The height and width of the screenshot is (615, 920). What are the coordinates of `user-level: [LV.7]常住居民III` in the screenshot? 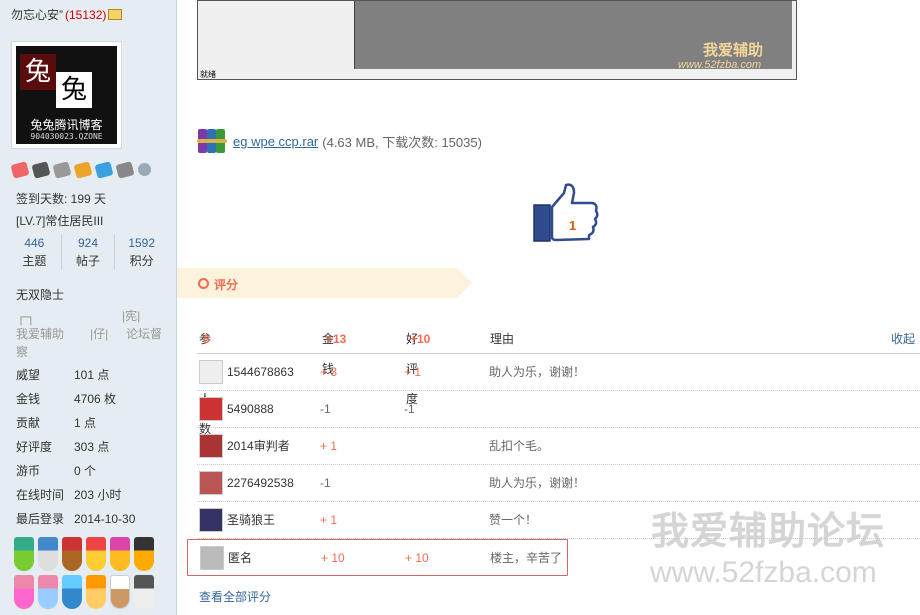 It's located at (59, 220).